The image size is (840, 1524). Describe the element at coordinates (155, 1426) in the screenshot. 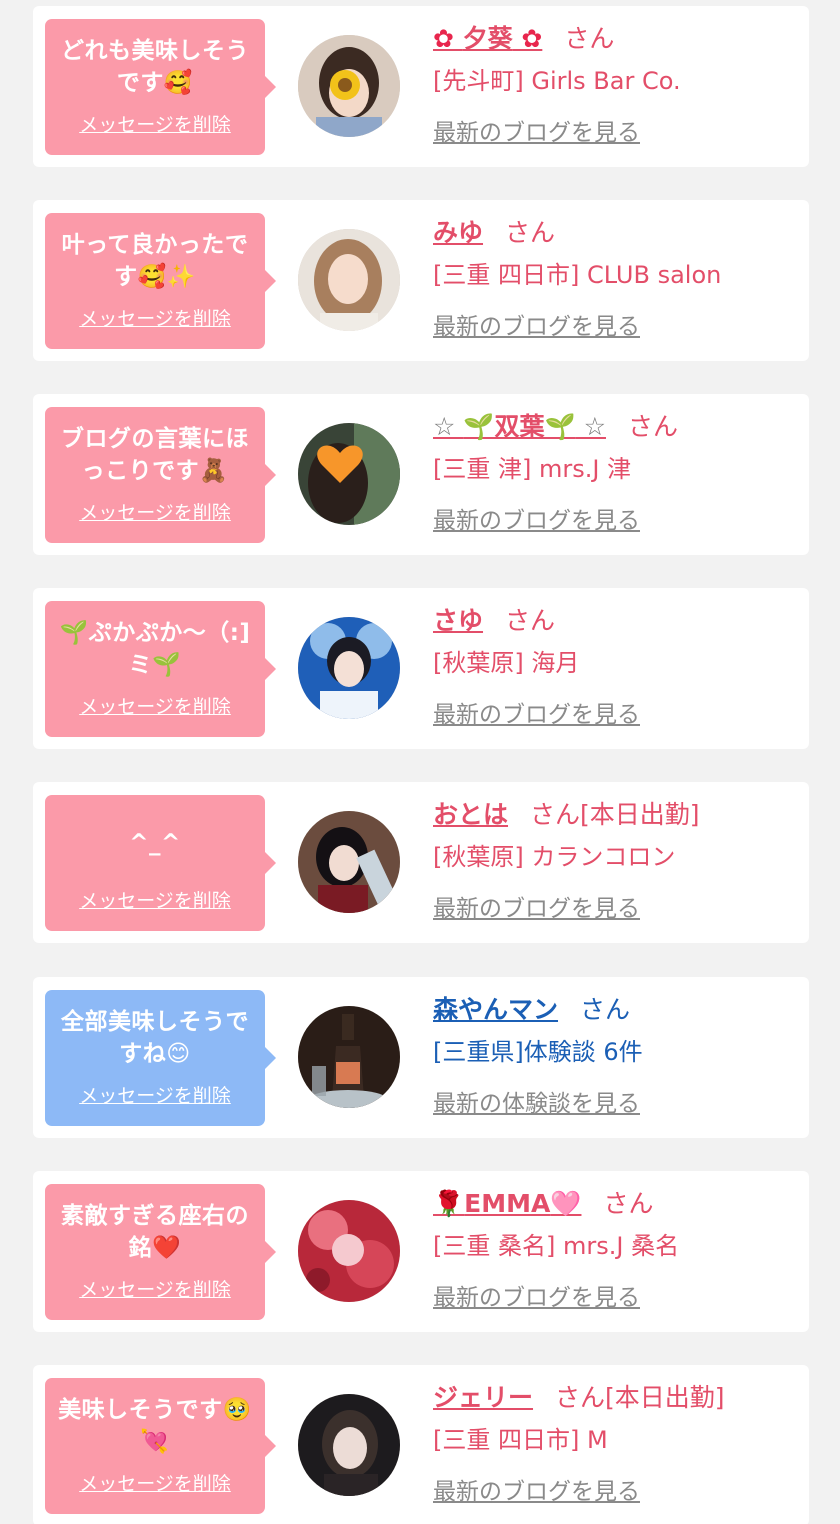

I see `message-text: 美味しそうです🥹 💘` at that location.